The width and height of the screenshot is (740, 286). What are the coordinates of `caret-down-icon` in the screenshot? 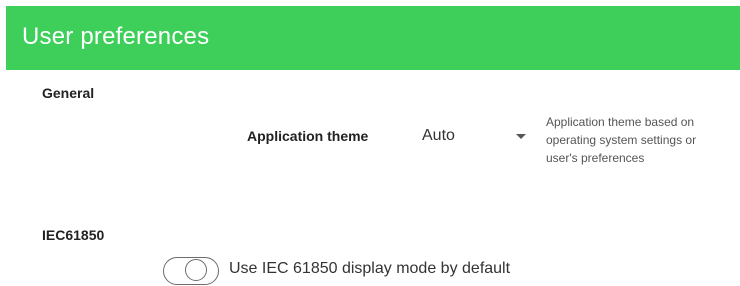 It's located at (521, 136).